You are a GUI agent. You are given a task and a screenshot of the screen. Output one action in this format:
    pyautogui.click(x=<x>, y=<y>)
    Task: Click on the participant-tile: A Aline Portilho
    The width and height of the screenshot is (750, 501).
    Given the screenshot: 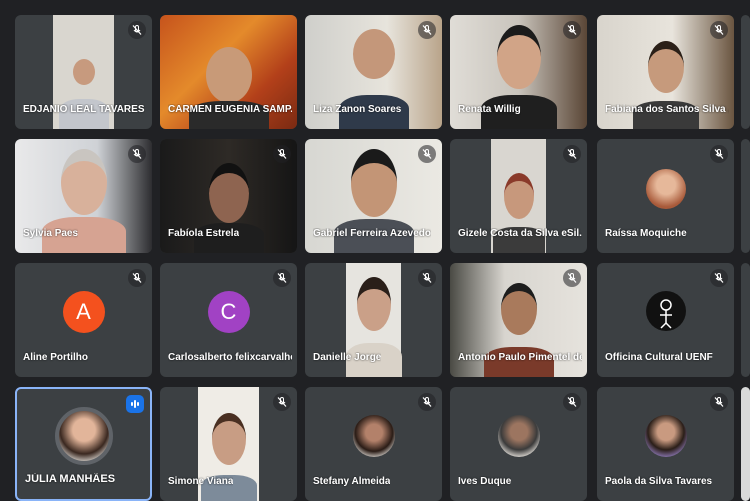 What is the action you would take?
    pyautogui.click(x=83, y=320)
    